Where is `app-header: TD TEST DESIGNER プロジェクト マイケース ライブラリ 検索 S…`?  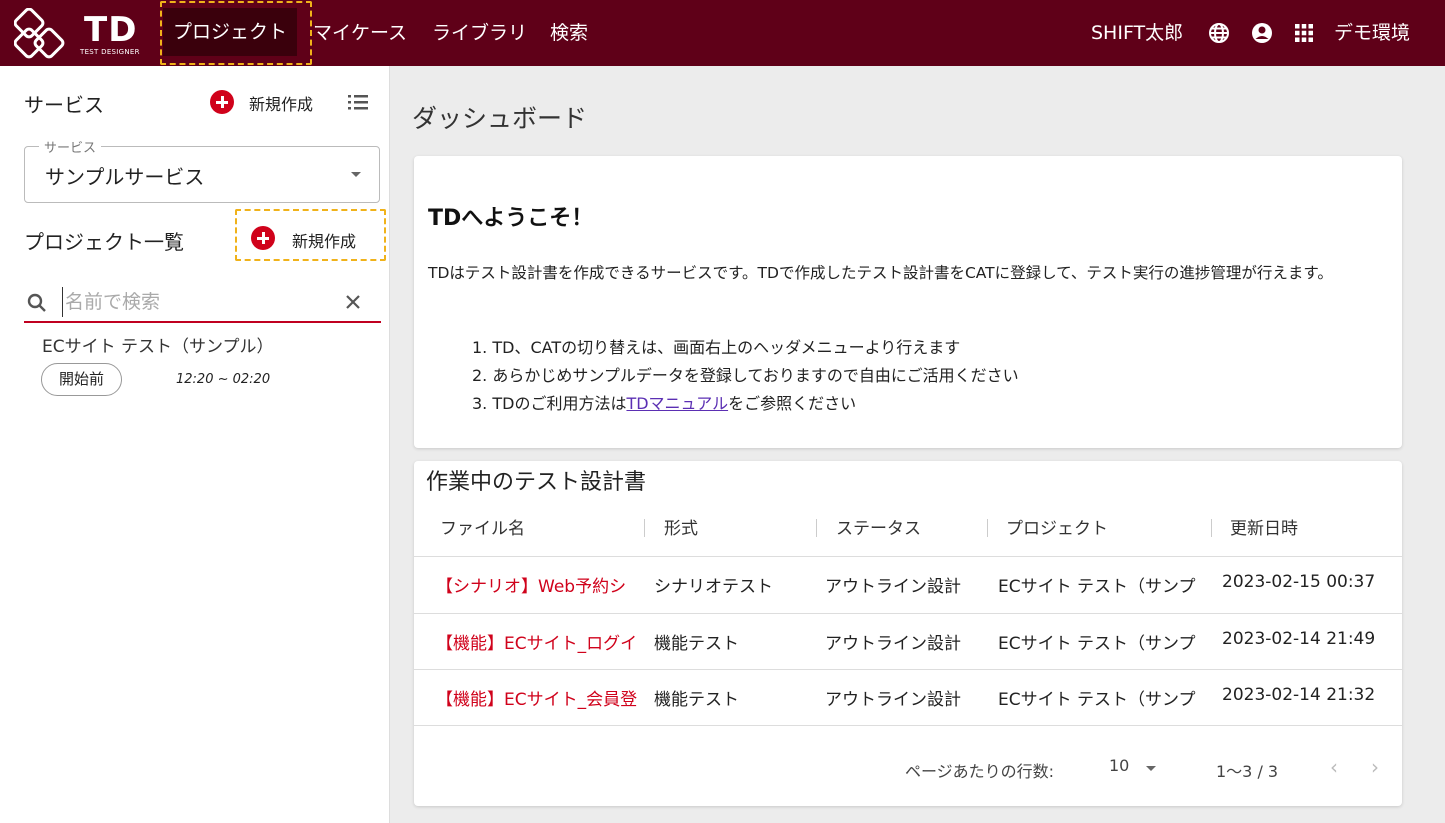 app-header: TD TEST DESIGNER プロジェクト マイケース ライブラリ 検索 S… is located at coordinates (722, 33).